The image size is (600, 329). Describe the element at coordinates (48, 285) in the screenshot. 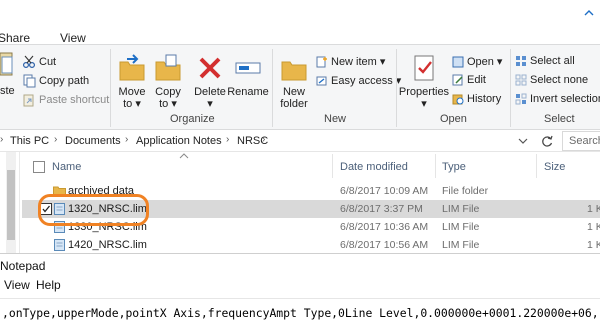

I see `menu-help: Help` at that location.